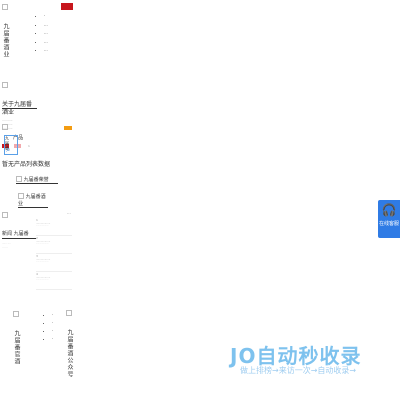 The height and width of the screenshot is (400, 400). I want to click on header-red-button, so click(67, 6).